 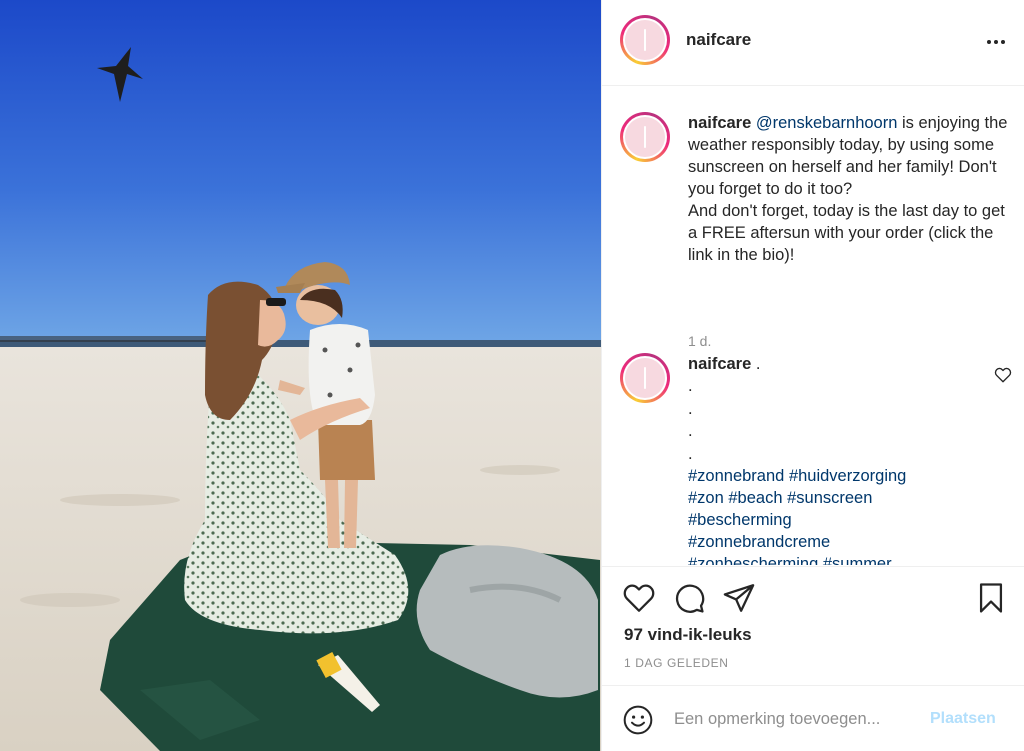 I want to click on likes-count: 97 vind-ik-leuks, so click(x=688, y=635).